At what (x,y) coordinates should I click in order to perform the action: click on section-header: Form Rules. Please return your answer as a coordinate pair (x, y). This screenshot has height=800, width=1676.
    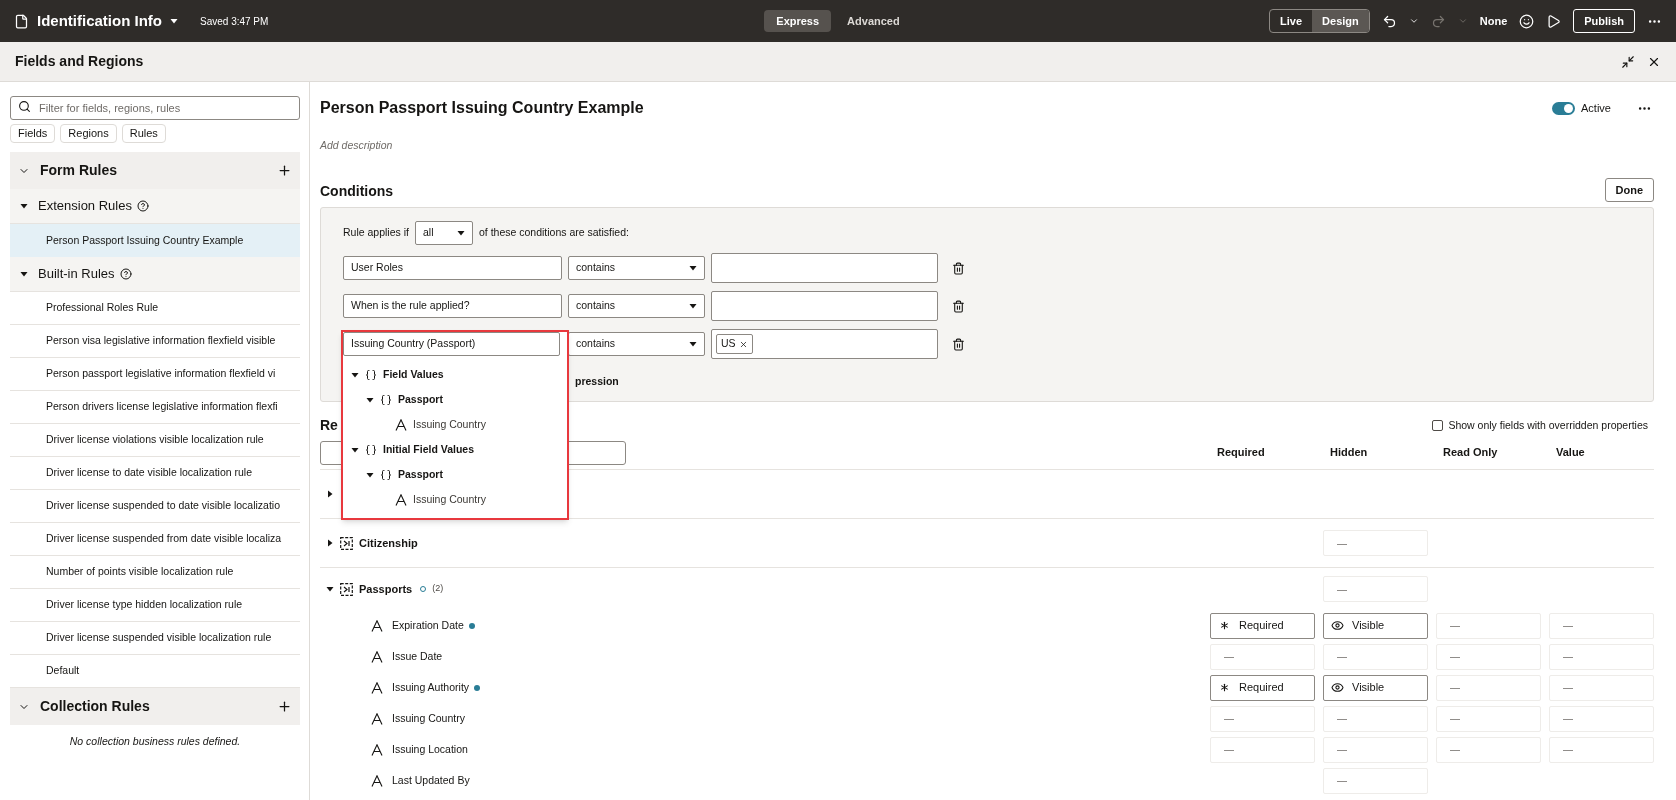
    Looking at the image, I should click on (155, 170).